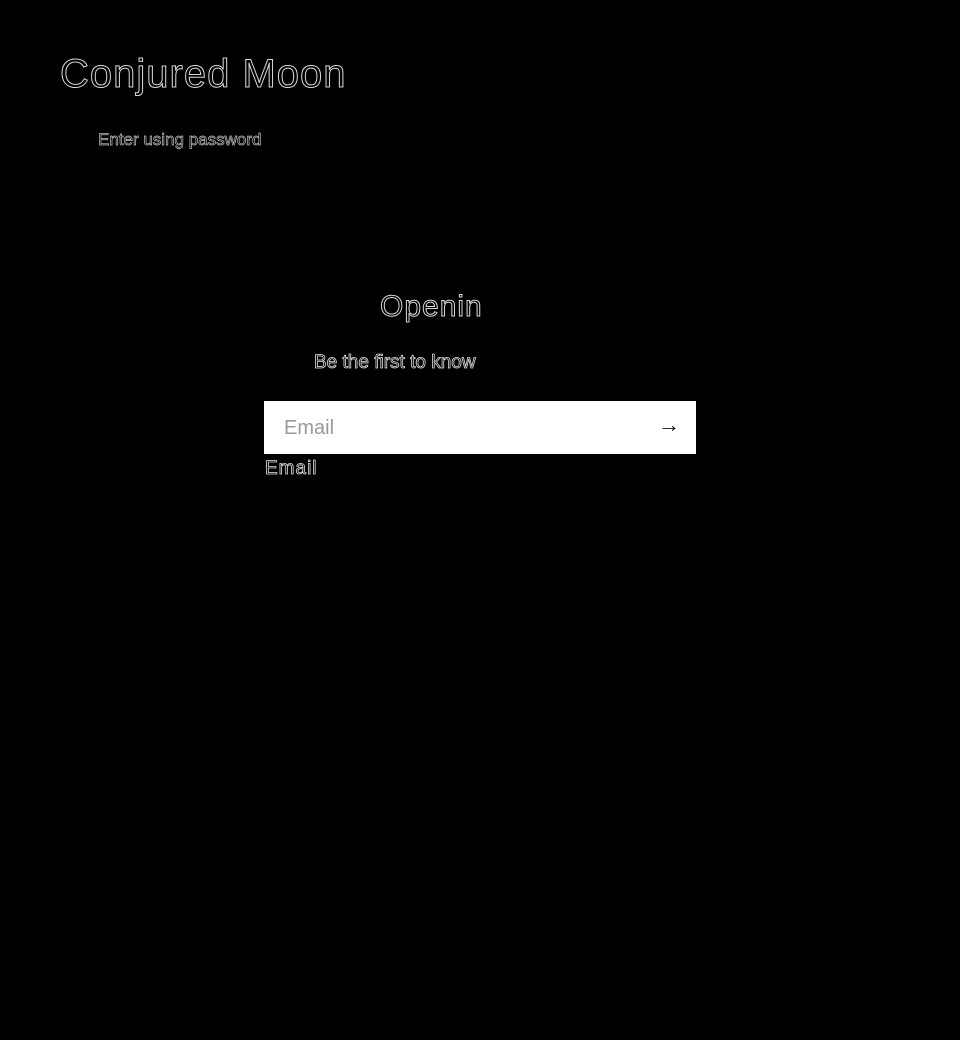  Describe the element at coordinates (431, 307) in the screenshot. I see `page-heading: Opening` at that location.